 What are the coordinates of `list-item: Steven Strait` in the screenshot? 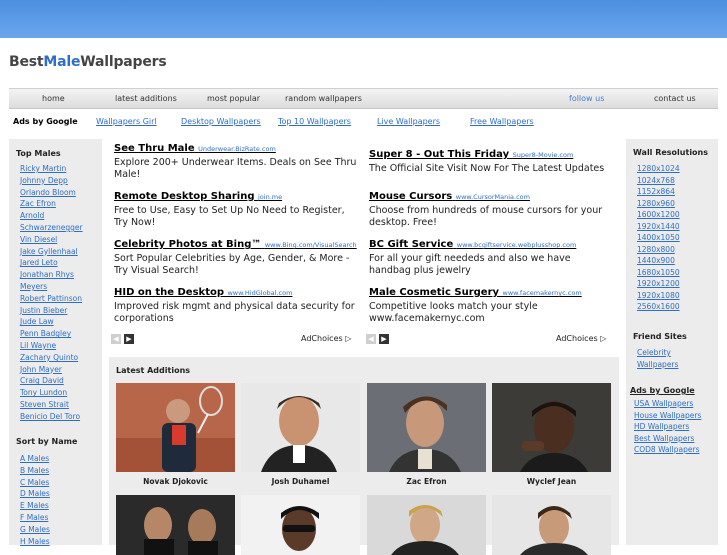 It's located at (51, 405).